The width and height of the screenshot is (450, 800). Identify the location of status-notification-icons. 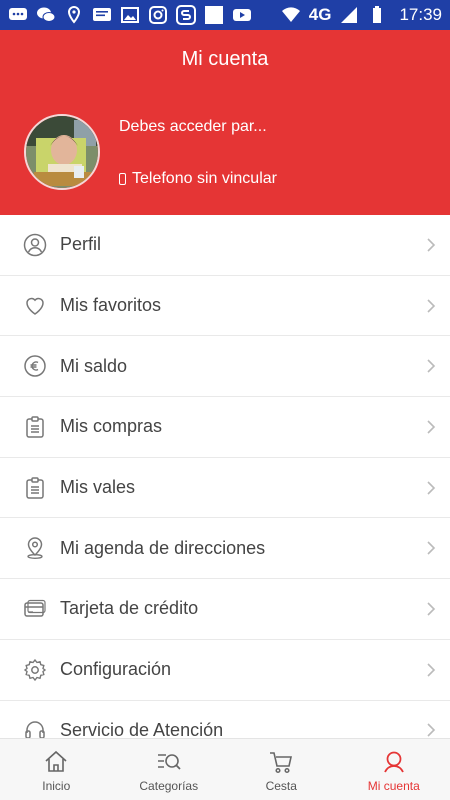
(130, 15).